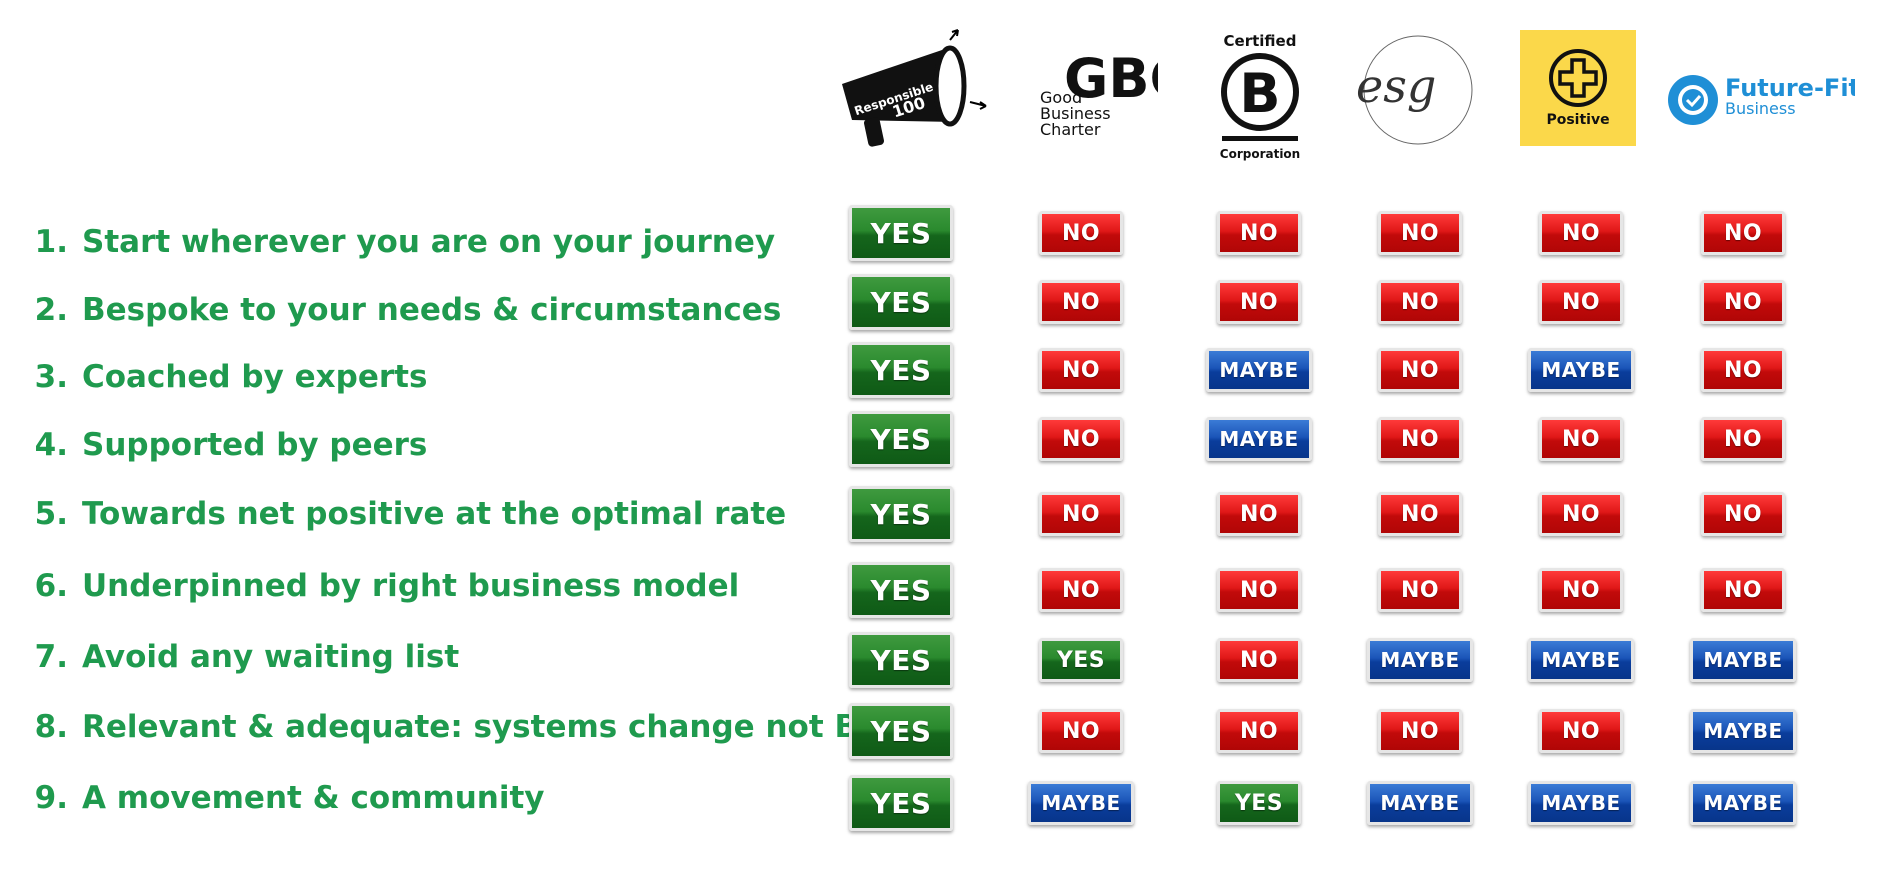 The image size is (1878, 872). What do you see at coordinates (51, 377) in the screenshot?
I see `criterion-number: 3.` at bounding box center [51, 377].